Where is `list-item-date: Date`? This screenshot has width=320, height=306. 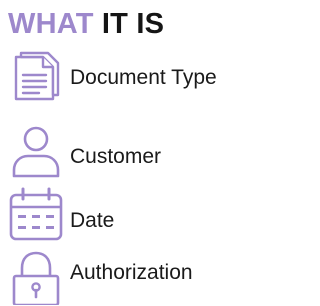
list-item-date: Date is located at coordinates (130, 214).